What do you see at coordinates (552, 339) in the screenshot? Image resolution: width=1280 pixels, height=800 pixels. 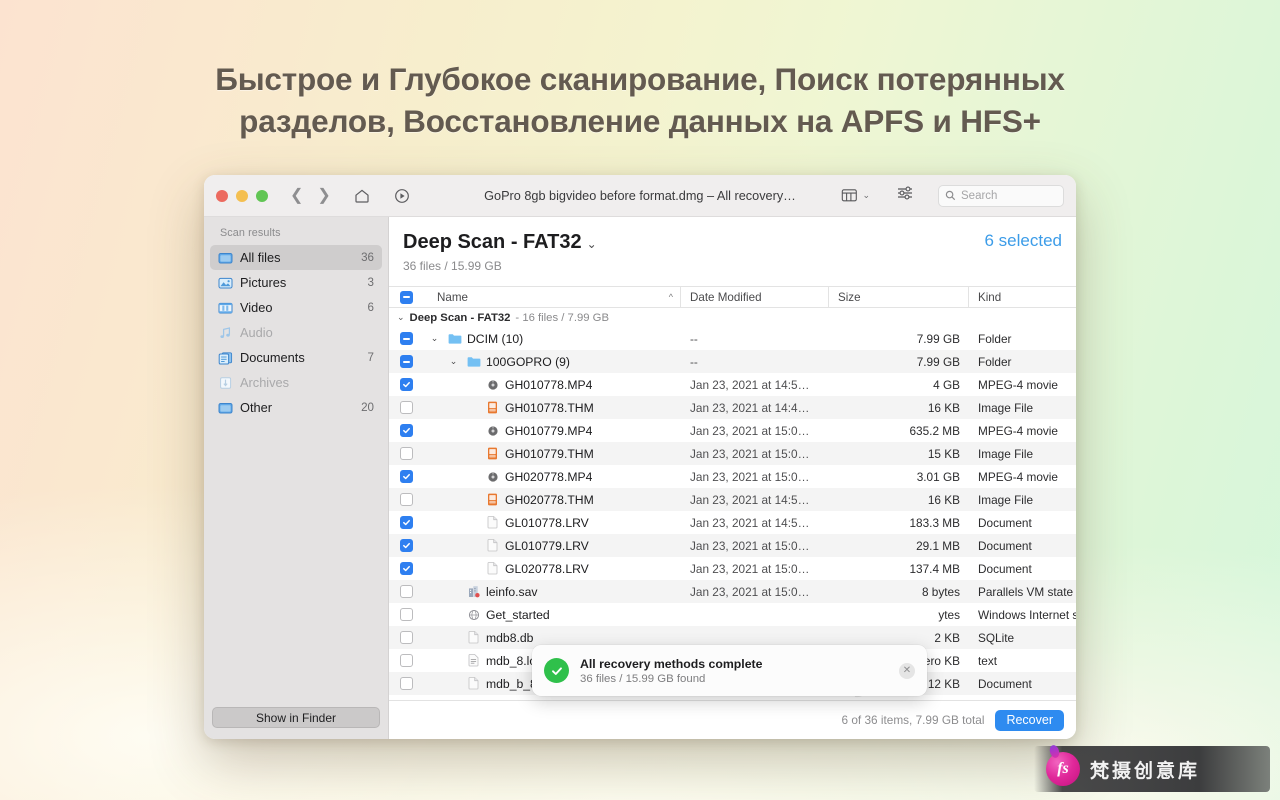 I see `cell-name: ⌄ DCIM (10)` at bounding box center [552, 339].